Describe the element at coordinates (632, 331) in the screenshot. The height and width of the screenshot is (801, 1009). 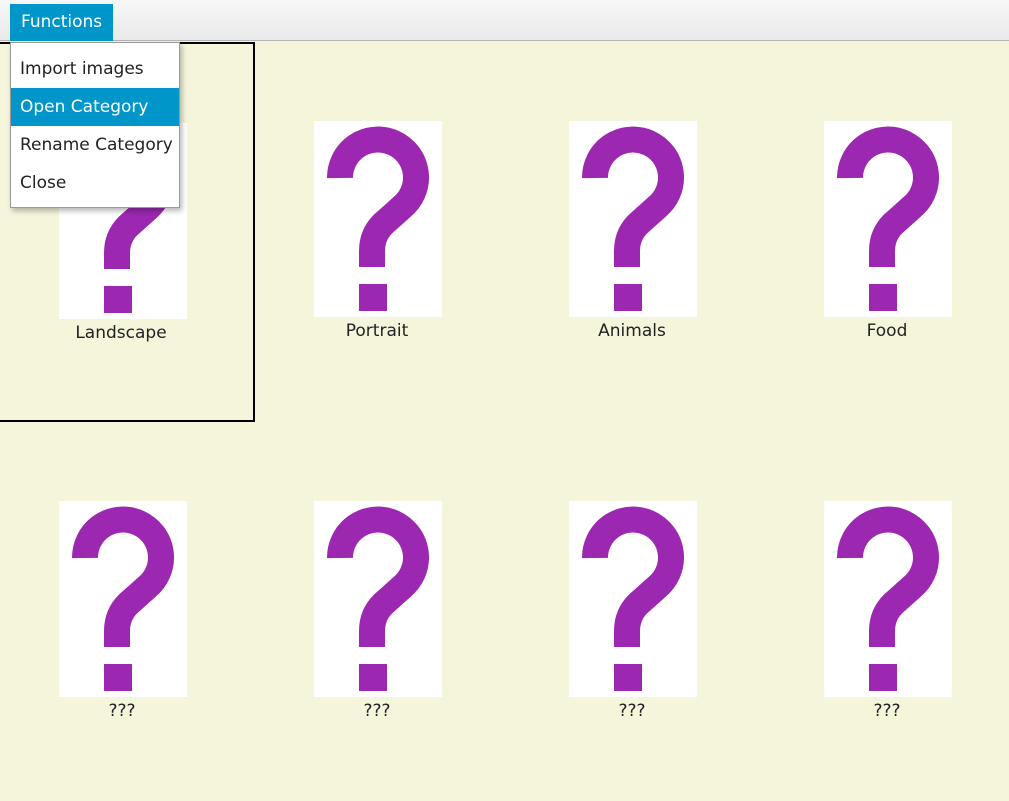
I see `category-label: Animals` at that location.